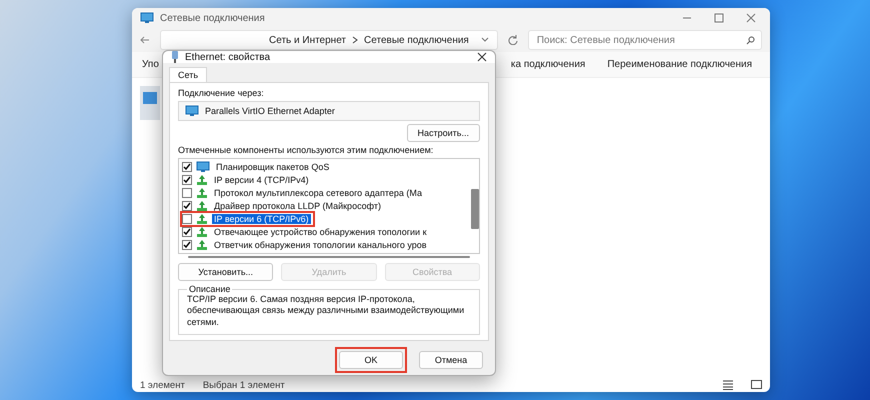 This screenshot has height=400, width=870. Describe the element at coordinates (273, 167) in the screenshot. I see `list-item: Планировщик пакетов QoS` at that location.